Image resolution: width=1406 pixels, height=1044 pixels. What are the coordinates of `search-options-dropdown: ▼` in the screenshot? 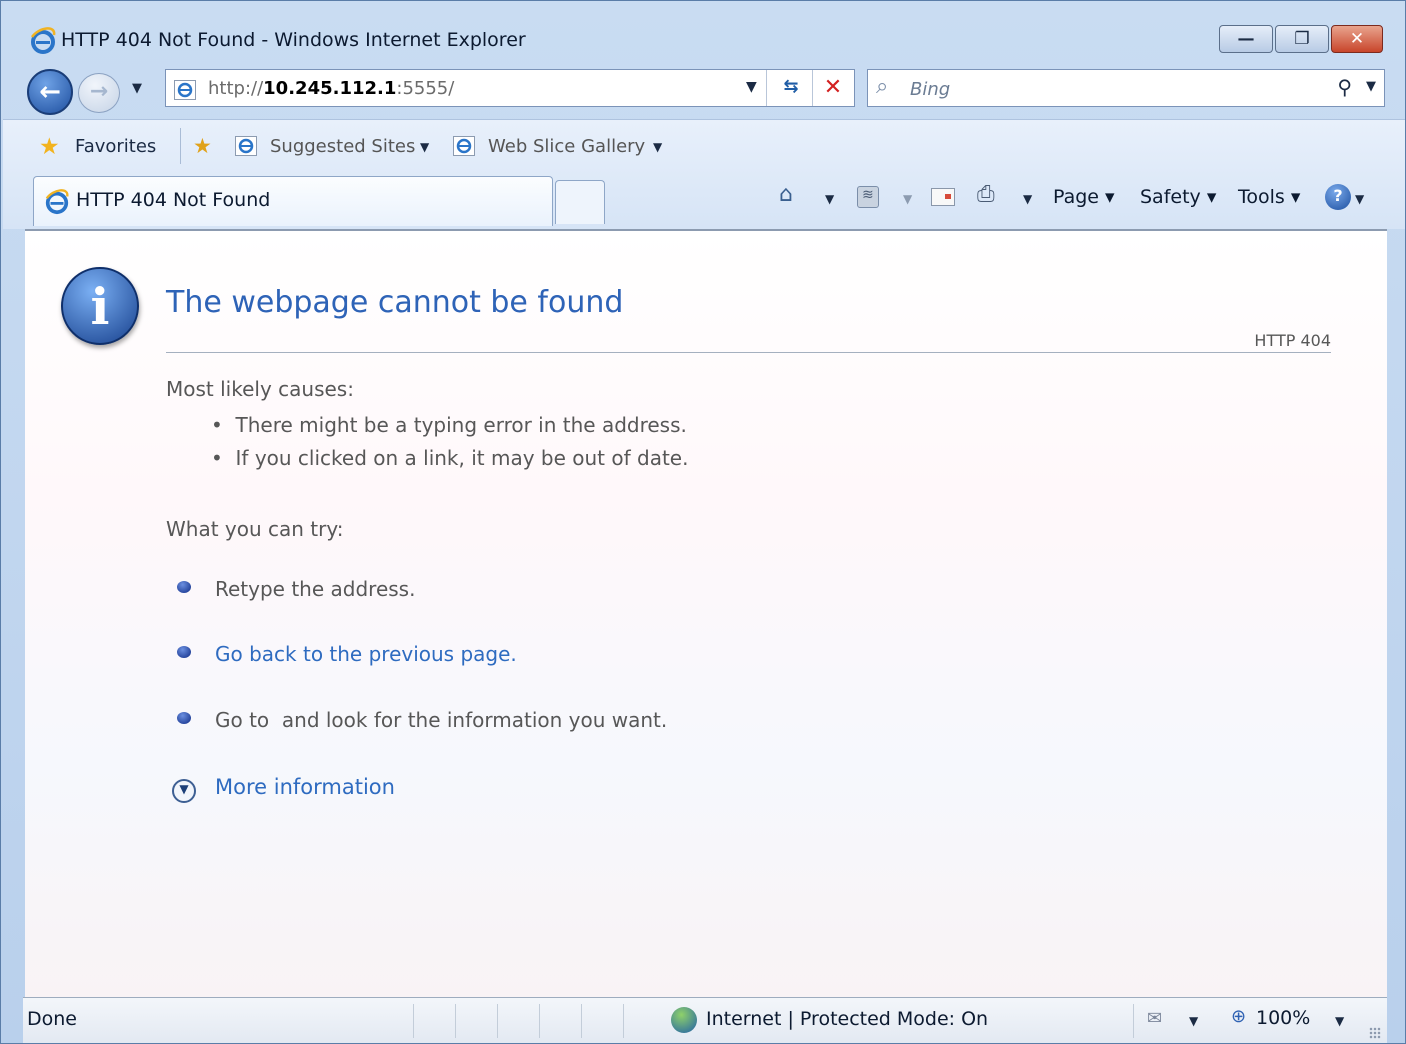 It's located at (1371, 86).